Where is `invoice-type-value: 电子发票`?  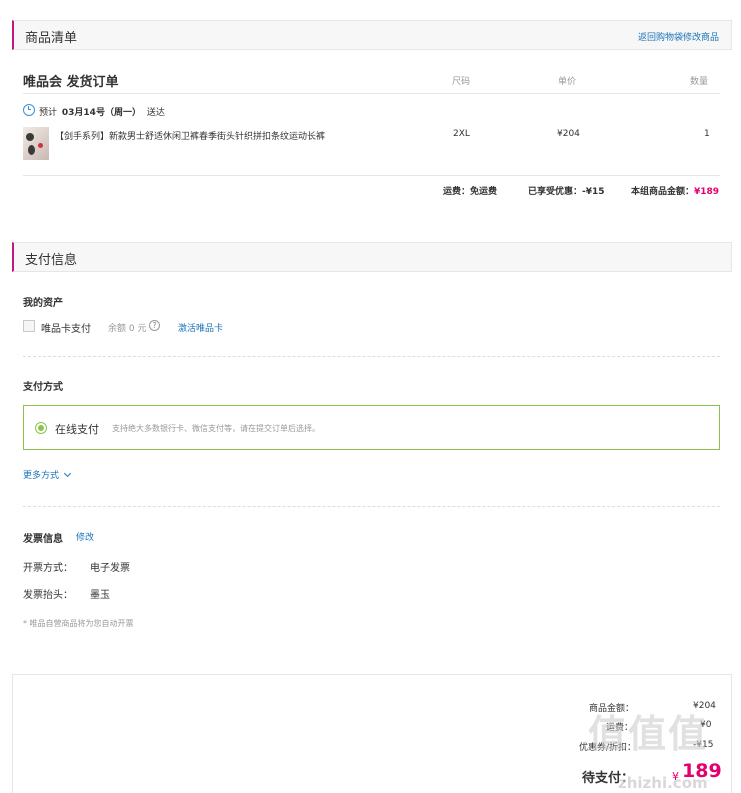
invoice-type-value: 电子发票 is located at coordinates (110, 568).